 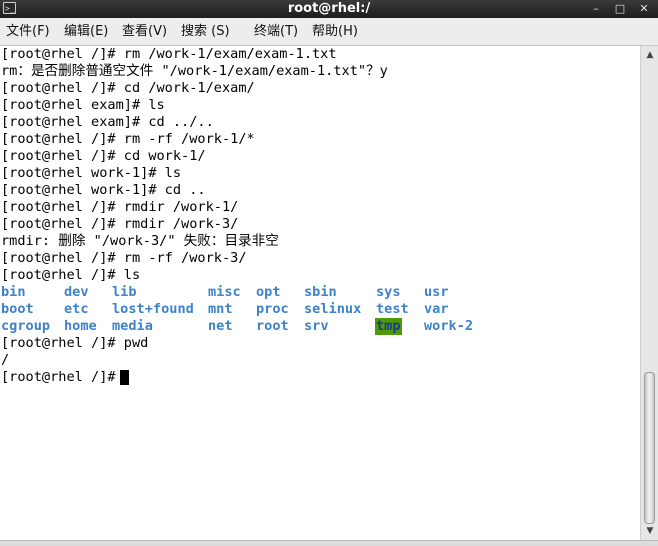 I want to click on ls-entry-misc: misc, so click(x=224, y=292).